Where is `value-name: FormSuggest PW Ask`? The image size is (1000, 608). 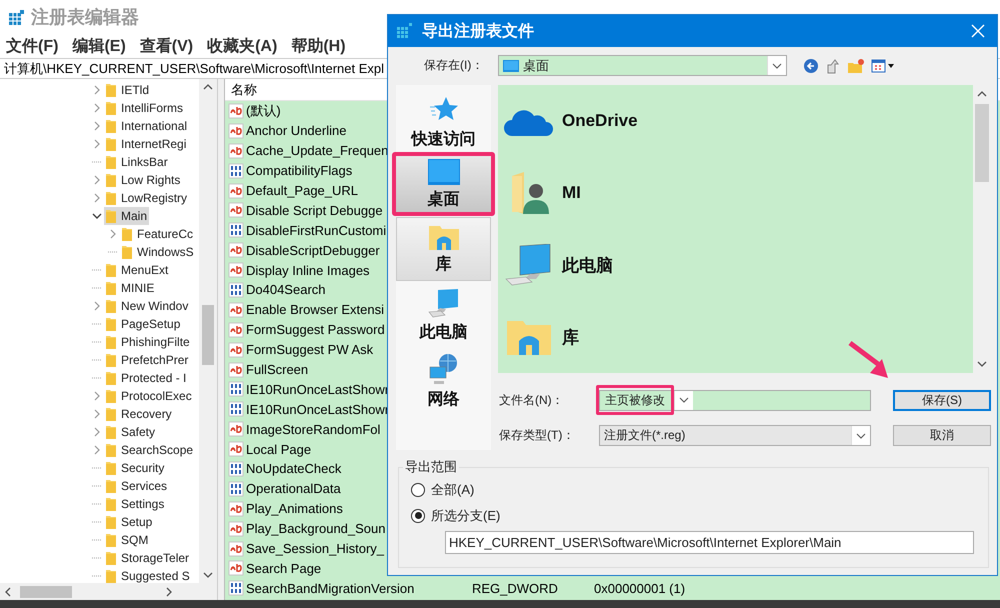
value-name: FormSuggest PW Ask is located at coordinates (310, 350).